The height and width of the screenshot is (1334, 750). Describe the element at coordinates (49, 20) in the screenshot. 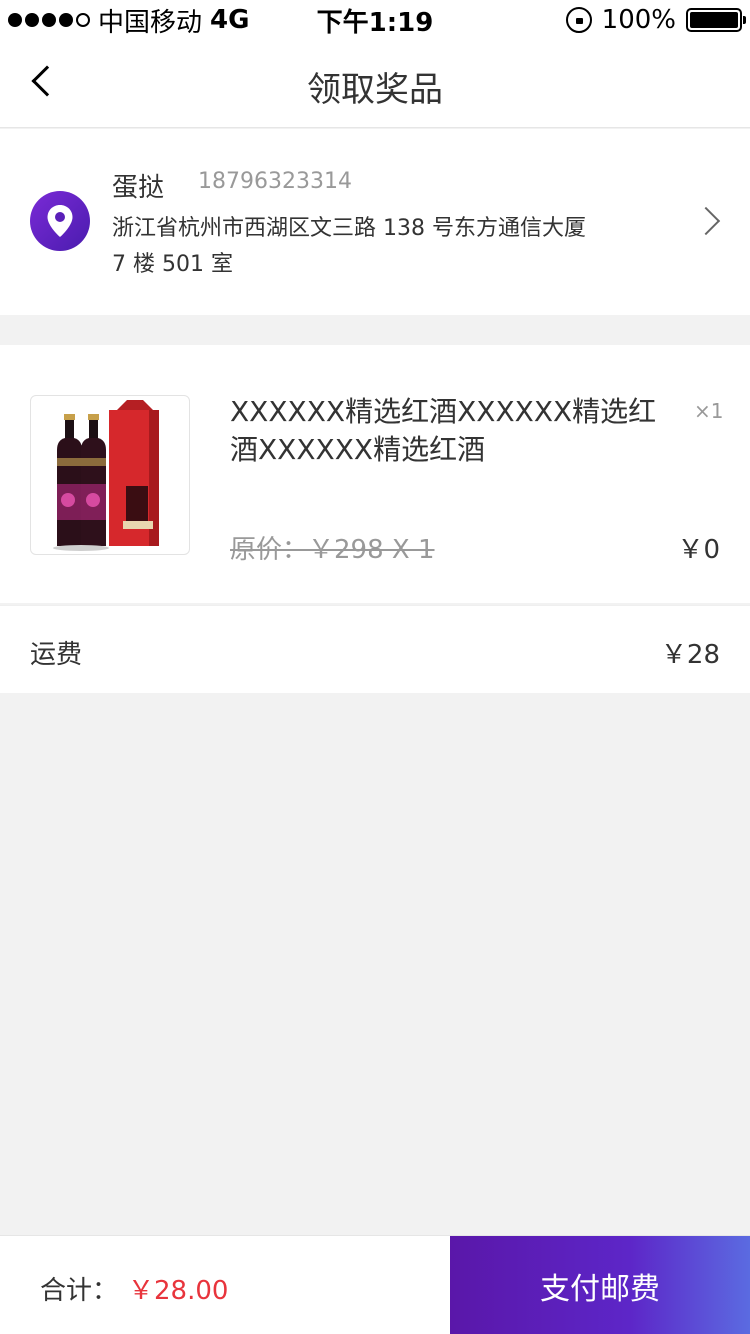

I see `signal-strength-icon` at that location.